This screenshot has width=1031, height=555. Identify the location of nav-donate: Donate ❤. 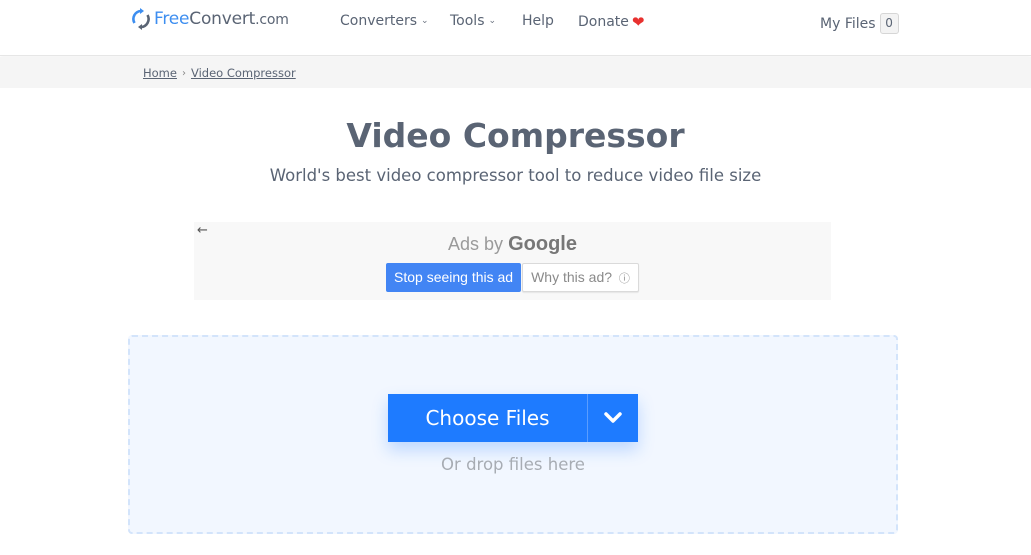
(611, 22).